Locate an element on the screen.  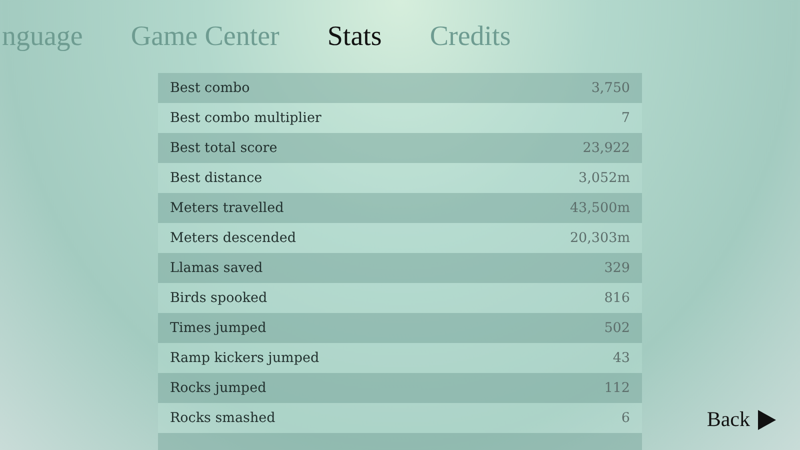
stat-label: Rocks smashed is located at coordinates (223, 418).